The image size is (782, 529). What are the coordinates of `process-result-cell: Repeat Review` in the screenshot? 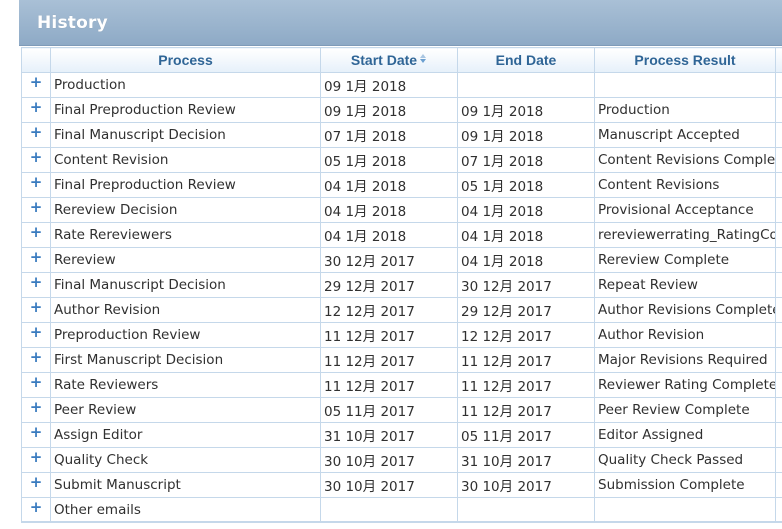 It's located at (685, 285).